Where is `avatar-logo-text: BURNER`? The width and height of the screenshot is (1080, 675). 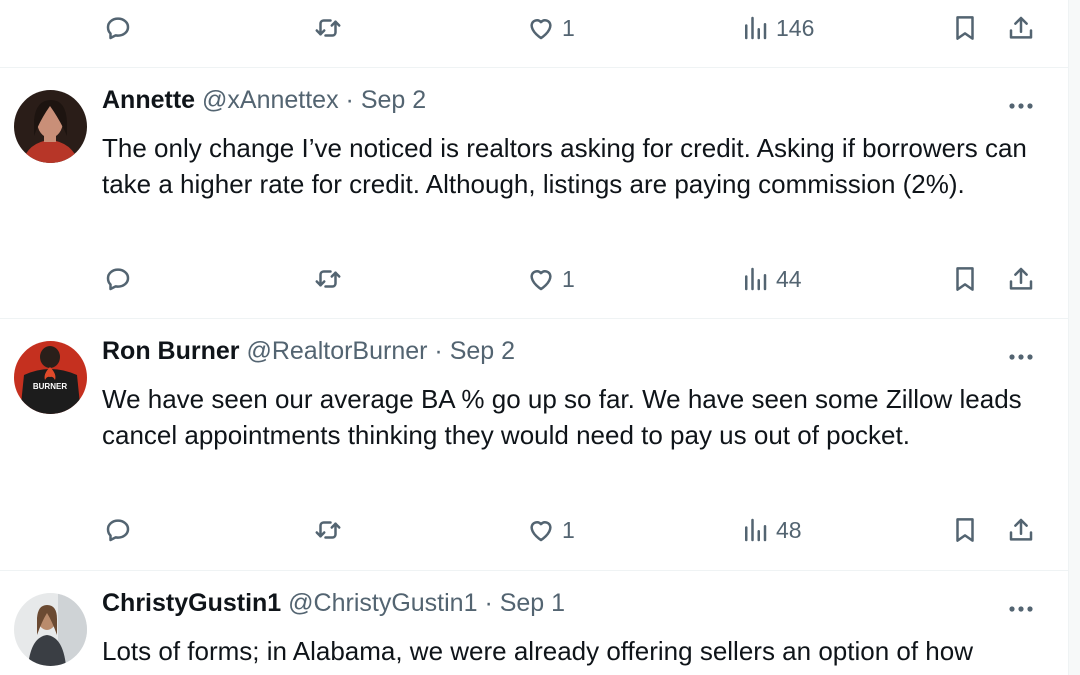 avatar-logo-text: BURNER is located at coordinates (50, 386).